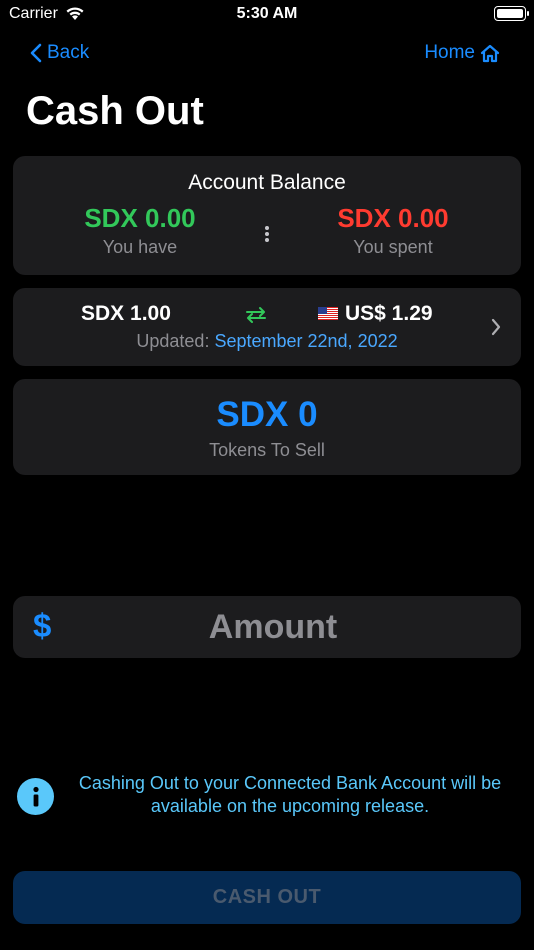  I want to click on back-button: Back, so click(59, 53).